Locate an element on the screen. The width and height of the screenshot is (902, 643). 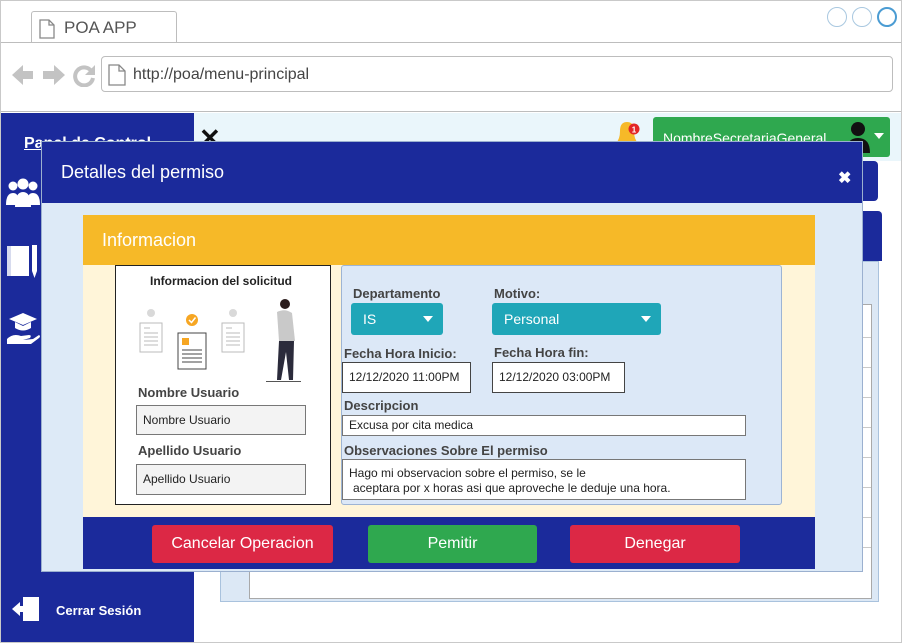
forward-arrow-icon is located at coordinates (54, 75).